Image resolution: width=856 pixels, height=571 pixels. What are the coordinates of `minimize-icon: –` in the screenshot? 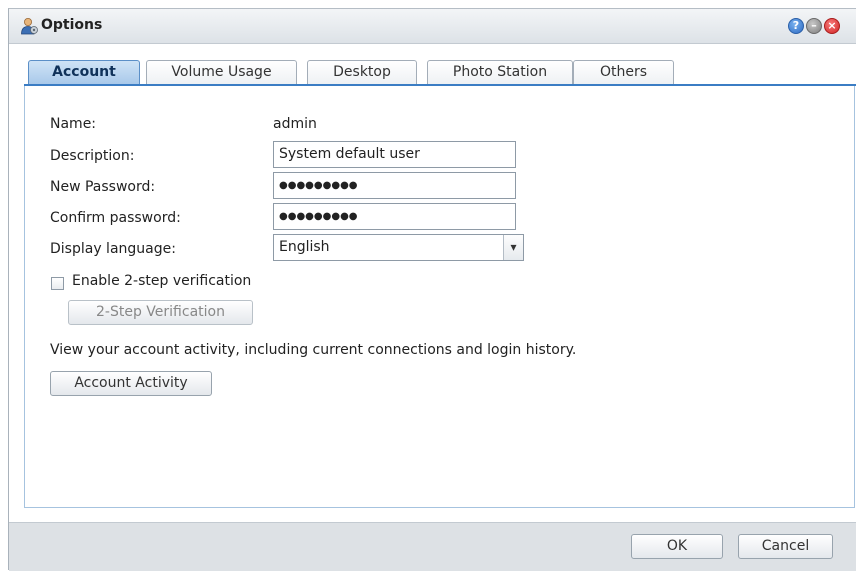 It's located at (814, 25).